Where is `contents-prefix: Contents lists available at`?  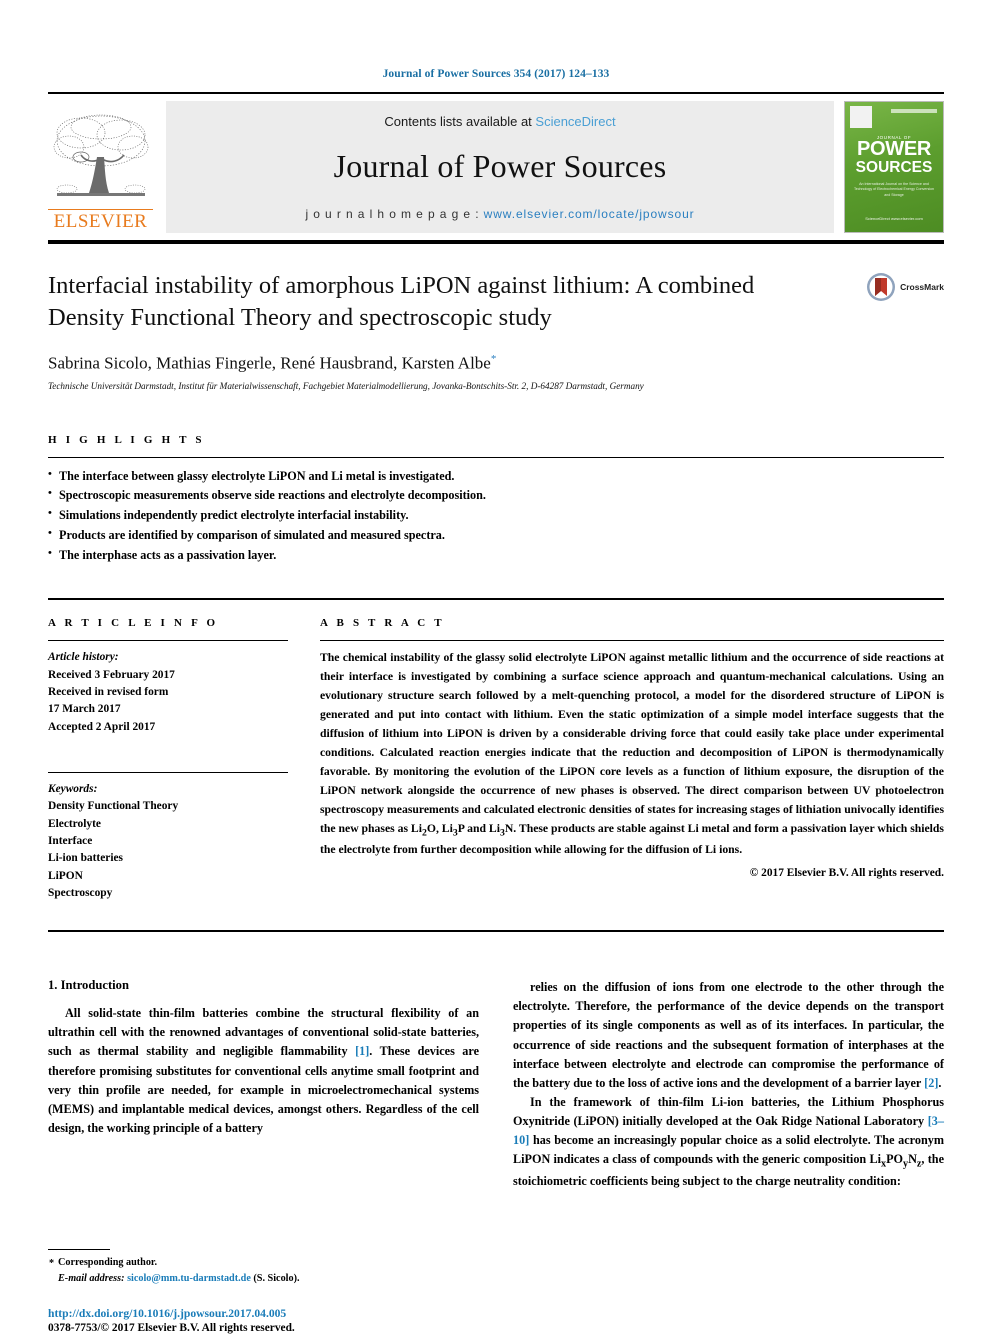 contents-prefix: Contents lists available at is located at coordinates (460, 121).